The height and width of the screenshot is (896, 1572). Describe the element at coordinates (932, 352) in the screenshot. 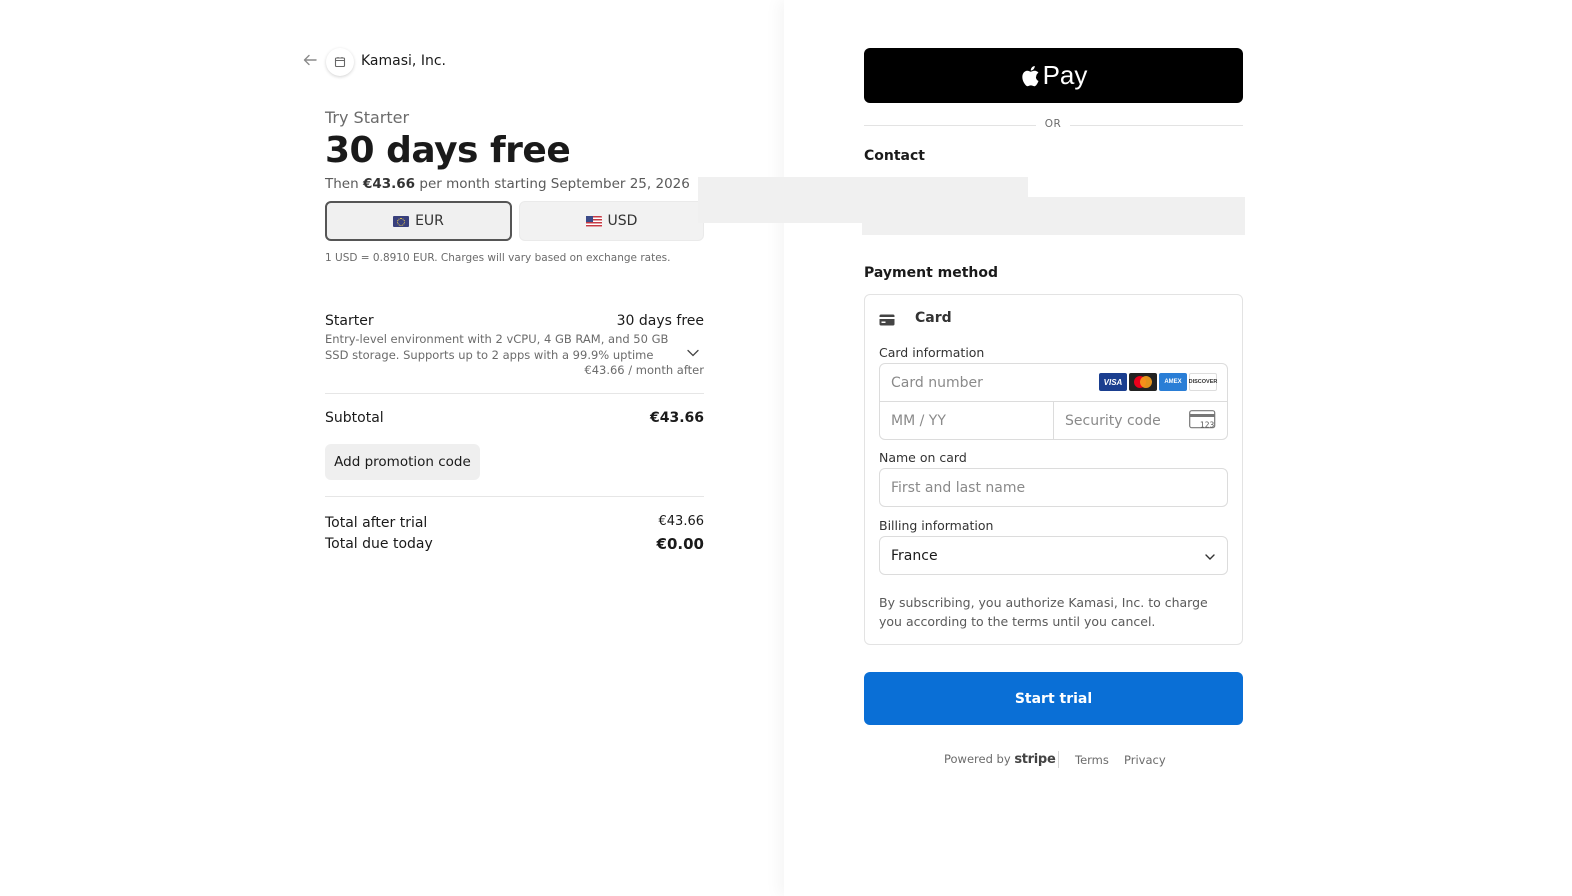

I see `card-information-label: Card information` at that location.